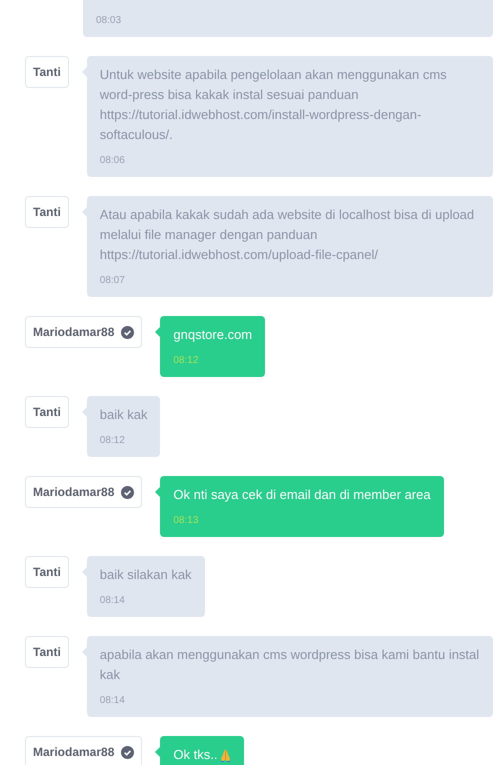  What do you see at coordinates (288, 235) in the screenshot?
I see `message-text: Atau apabila kakak sudah ada website di localhost bisa di upload melalui file manager dengan panduan https://tutorial.idwebhost.com/upload-file-cpanel/` at bounding box center [288, 235].